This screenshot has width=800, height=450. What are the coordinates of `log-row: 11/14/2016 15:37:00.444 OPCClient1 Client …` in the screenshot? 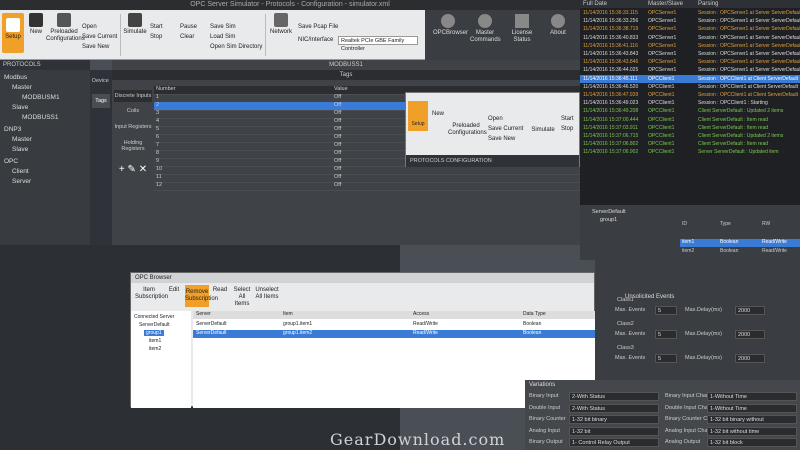 It's located at (690, 120).